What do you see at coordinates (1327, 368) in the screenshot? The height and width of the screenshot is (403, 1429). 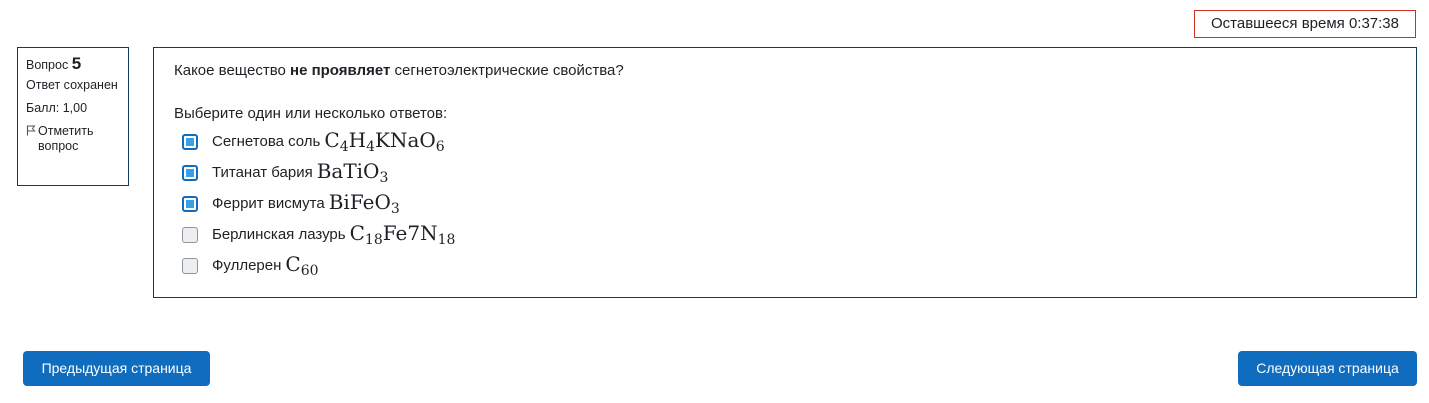 I see `next-page-button: Следующая страница` at bounding box center [1327, 368].